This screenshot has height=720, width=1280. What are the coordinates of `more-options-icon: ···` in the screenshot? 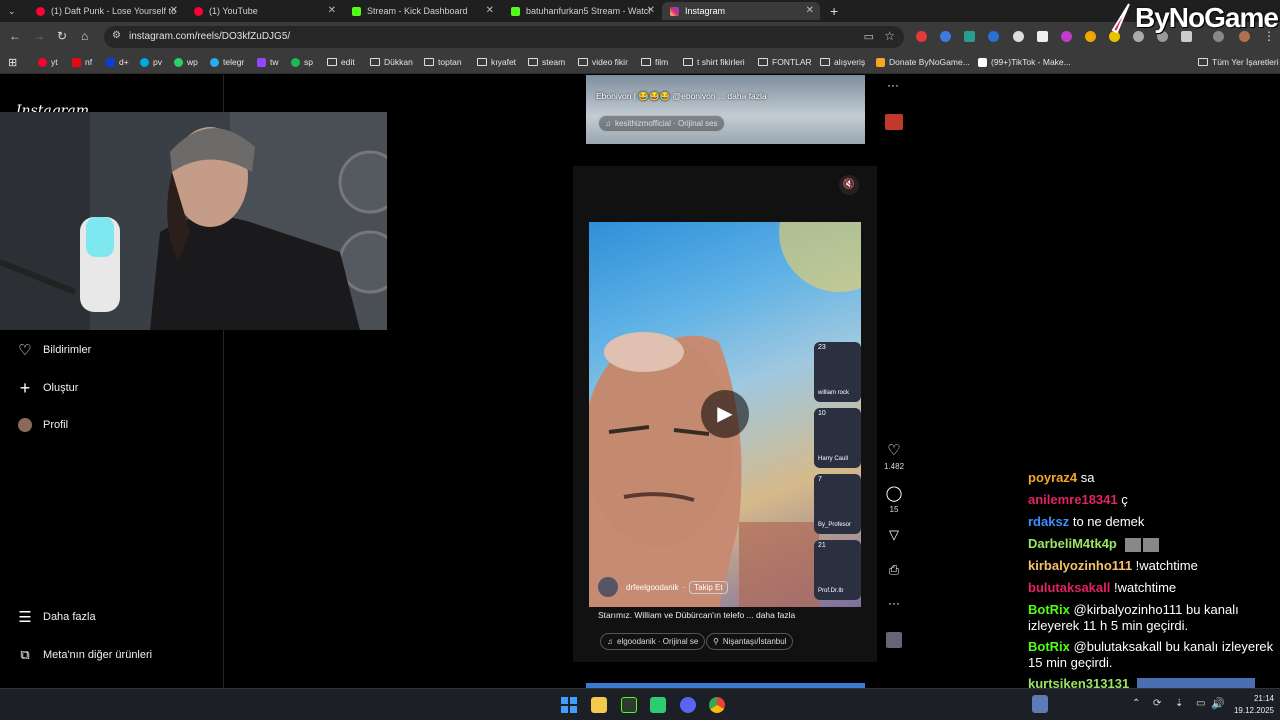 It's located at (893, 85).